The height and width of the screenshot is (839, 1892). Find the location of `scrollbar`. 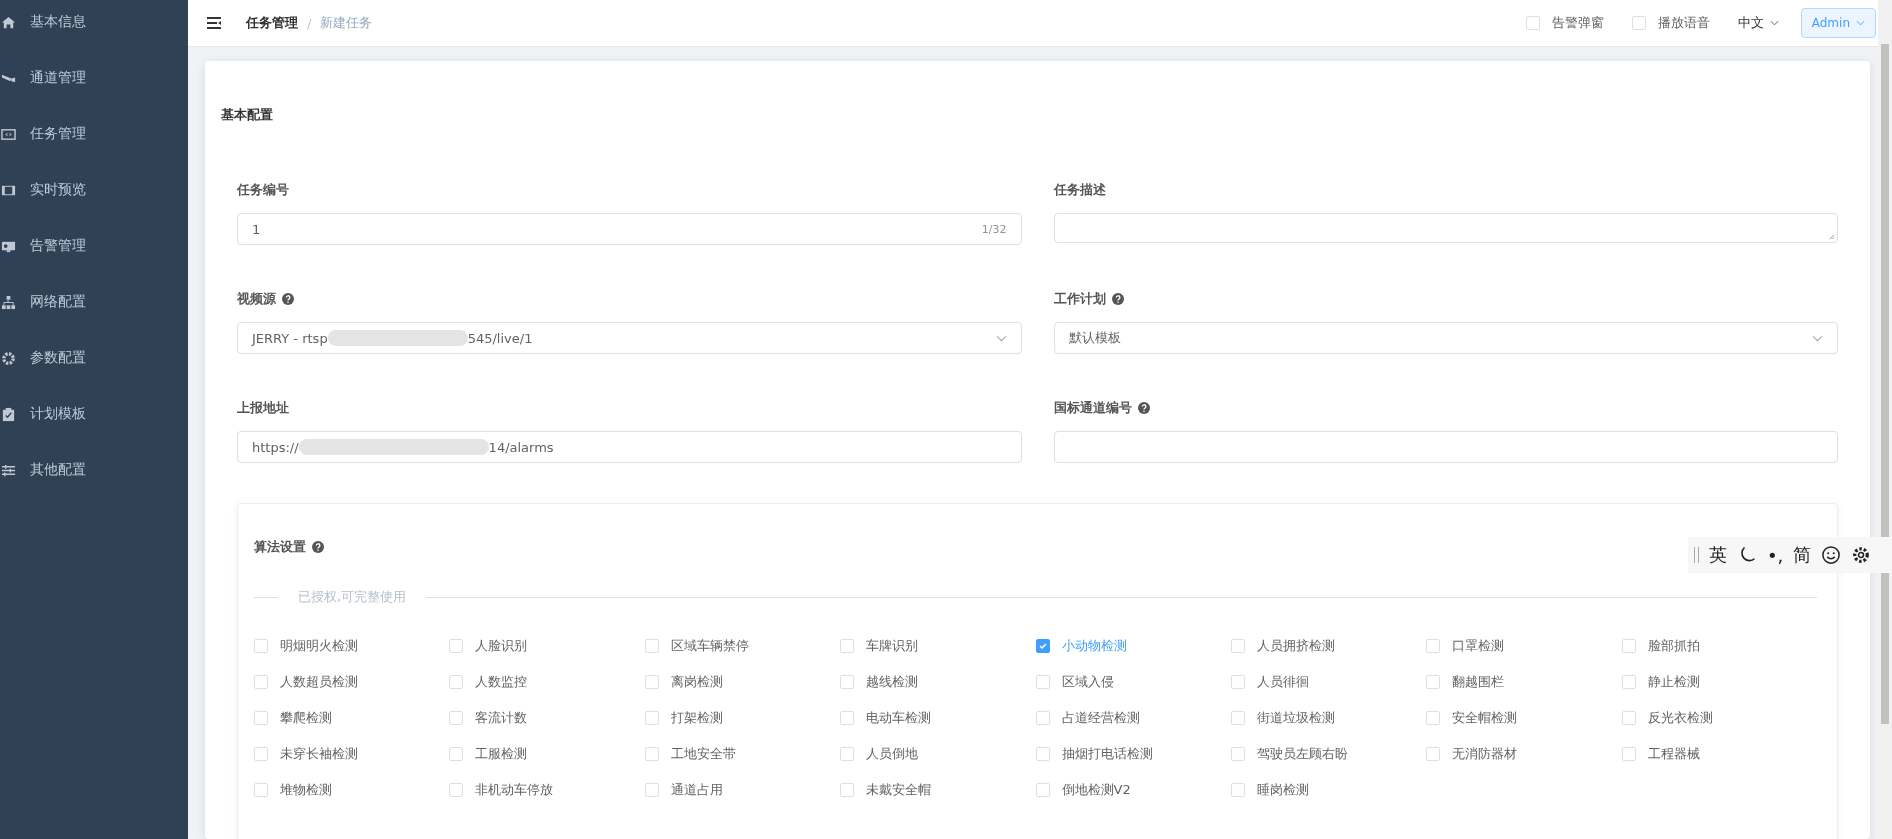

scrollbar is located at coordinates (1885, 419).